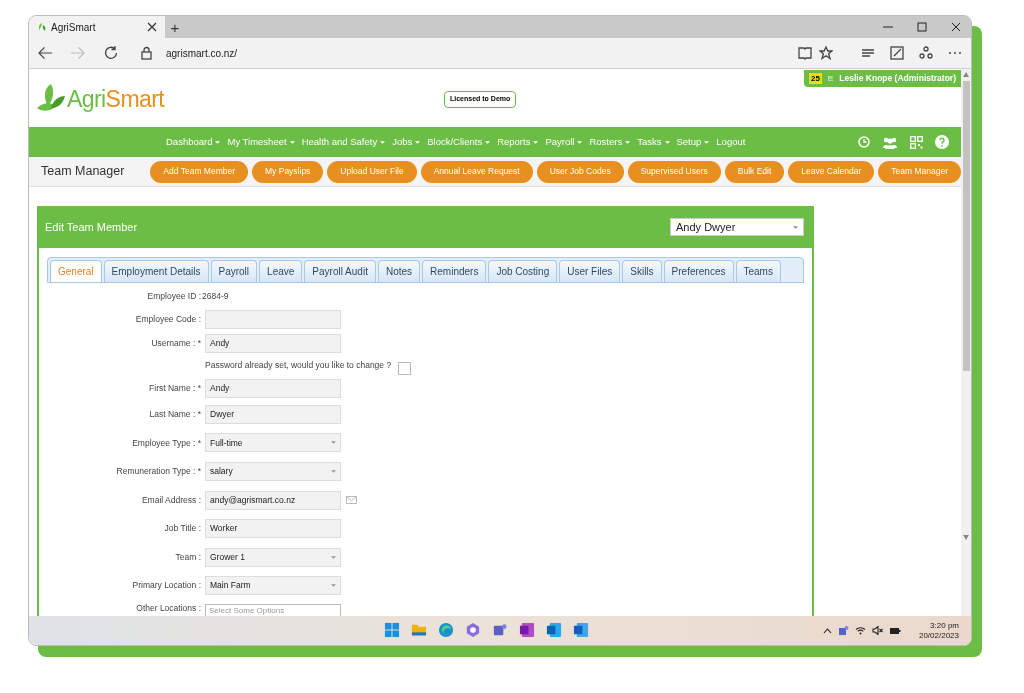 This screenshot has height=693, width=1024. Describe the element at coordinates (166, 443) in the screenshot. I see `field-label: Employee Type : *` at that location.